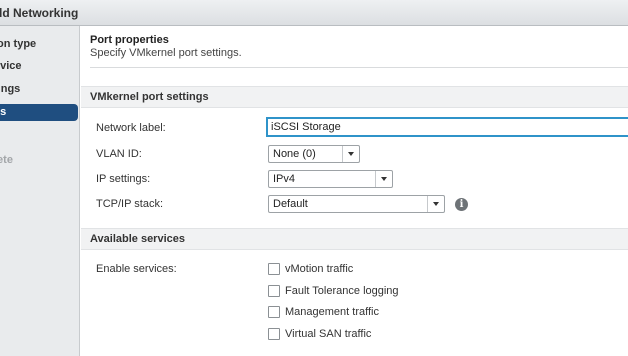 The image size is (628, 356). What do you see at coordinates (39, 66) in the screenshot?
I see `step-target-device: evice` at bounding box center [39, 66].